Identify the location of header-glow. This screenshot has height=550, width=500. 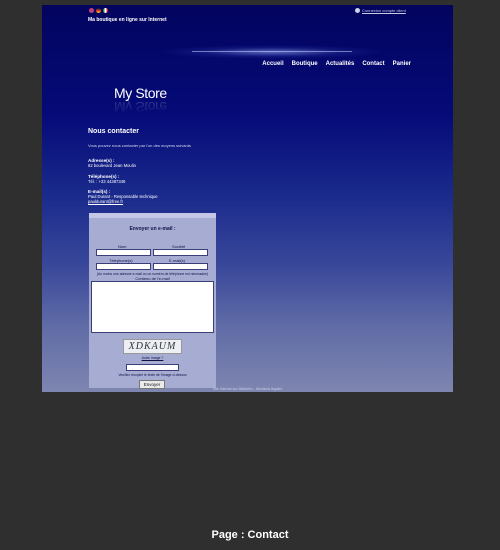
(272, 52).